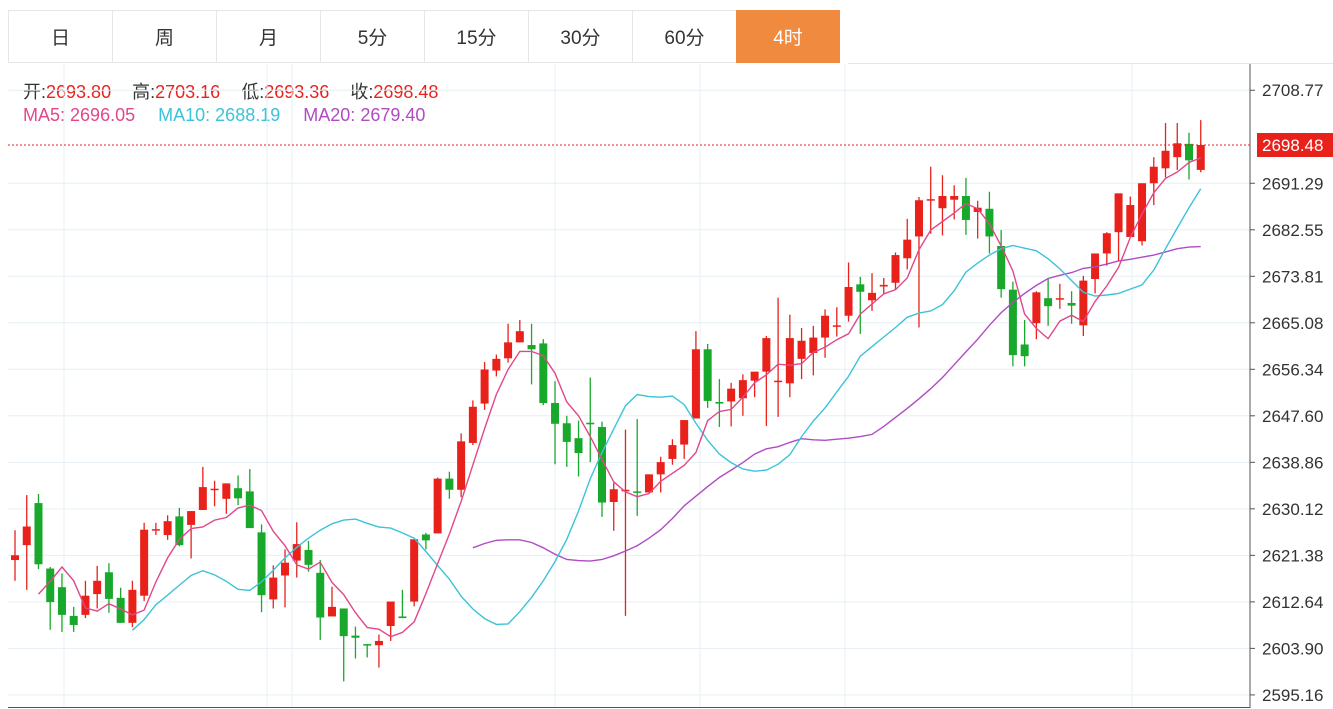 This screenshot has width=1333, height=709. What do you see at coordinates (1292, 145) in the screenshot?
I see `last-price-label: 2698.48` at bounding box center [1292, 145].